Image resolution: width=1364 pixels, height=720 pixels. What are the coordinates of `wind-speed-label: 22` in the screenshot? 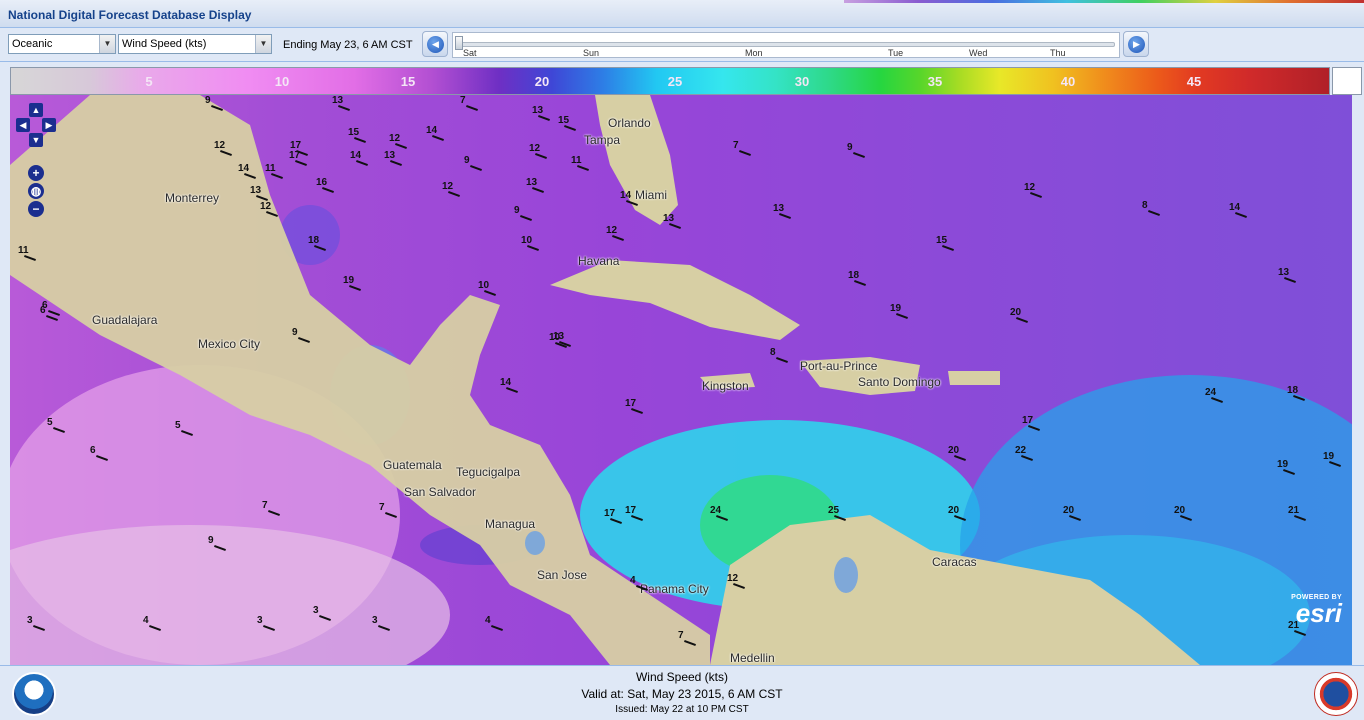 It's located at (1021, 450).